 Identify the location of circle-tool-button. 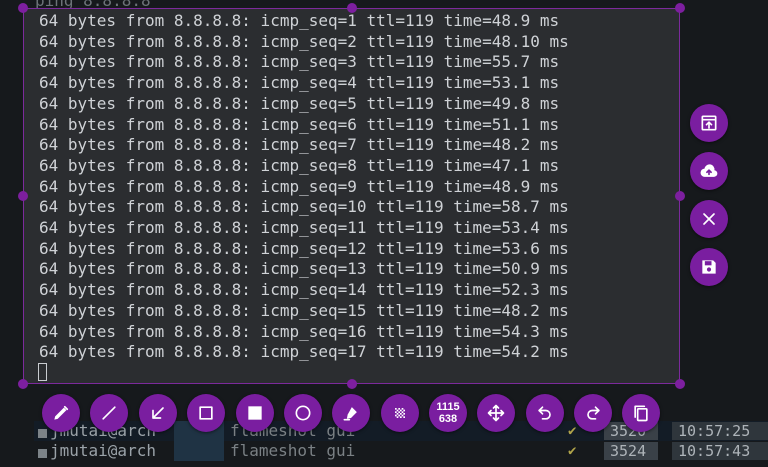
(303, 413).